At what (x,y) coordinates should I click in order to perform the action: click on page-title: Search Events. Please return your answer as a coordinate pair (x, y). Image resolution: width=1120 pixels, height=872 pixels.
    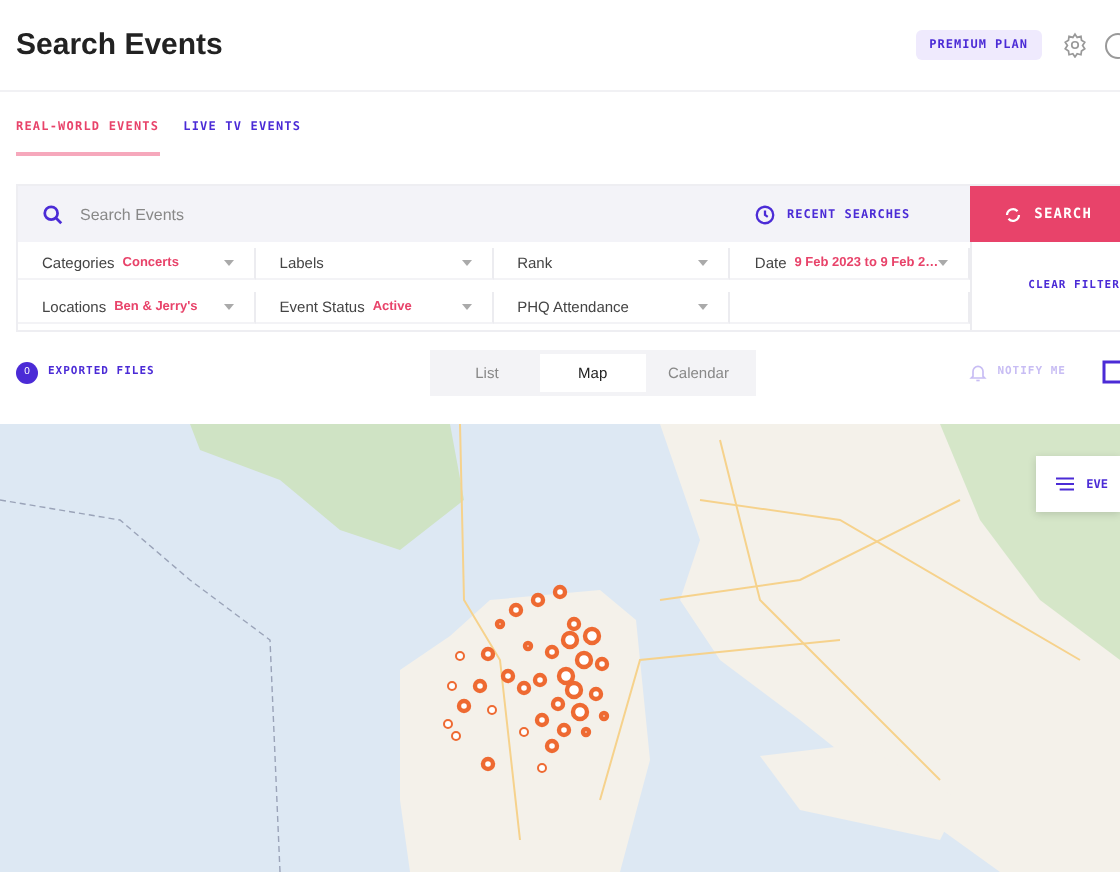
    Looking at the image, I should click on (119, 45).